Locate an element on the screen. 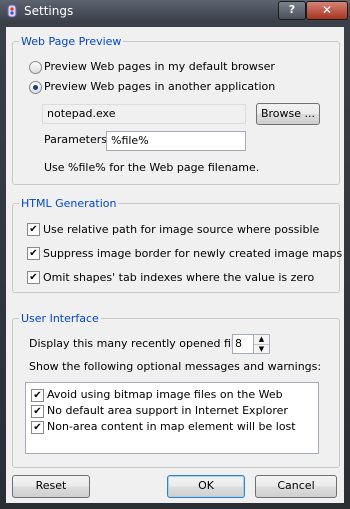  avoid-bitmap-checkbox: ✔ is located at coordinates (37, 395).